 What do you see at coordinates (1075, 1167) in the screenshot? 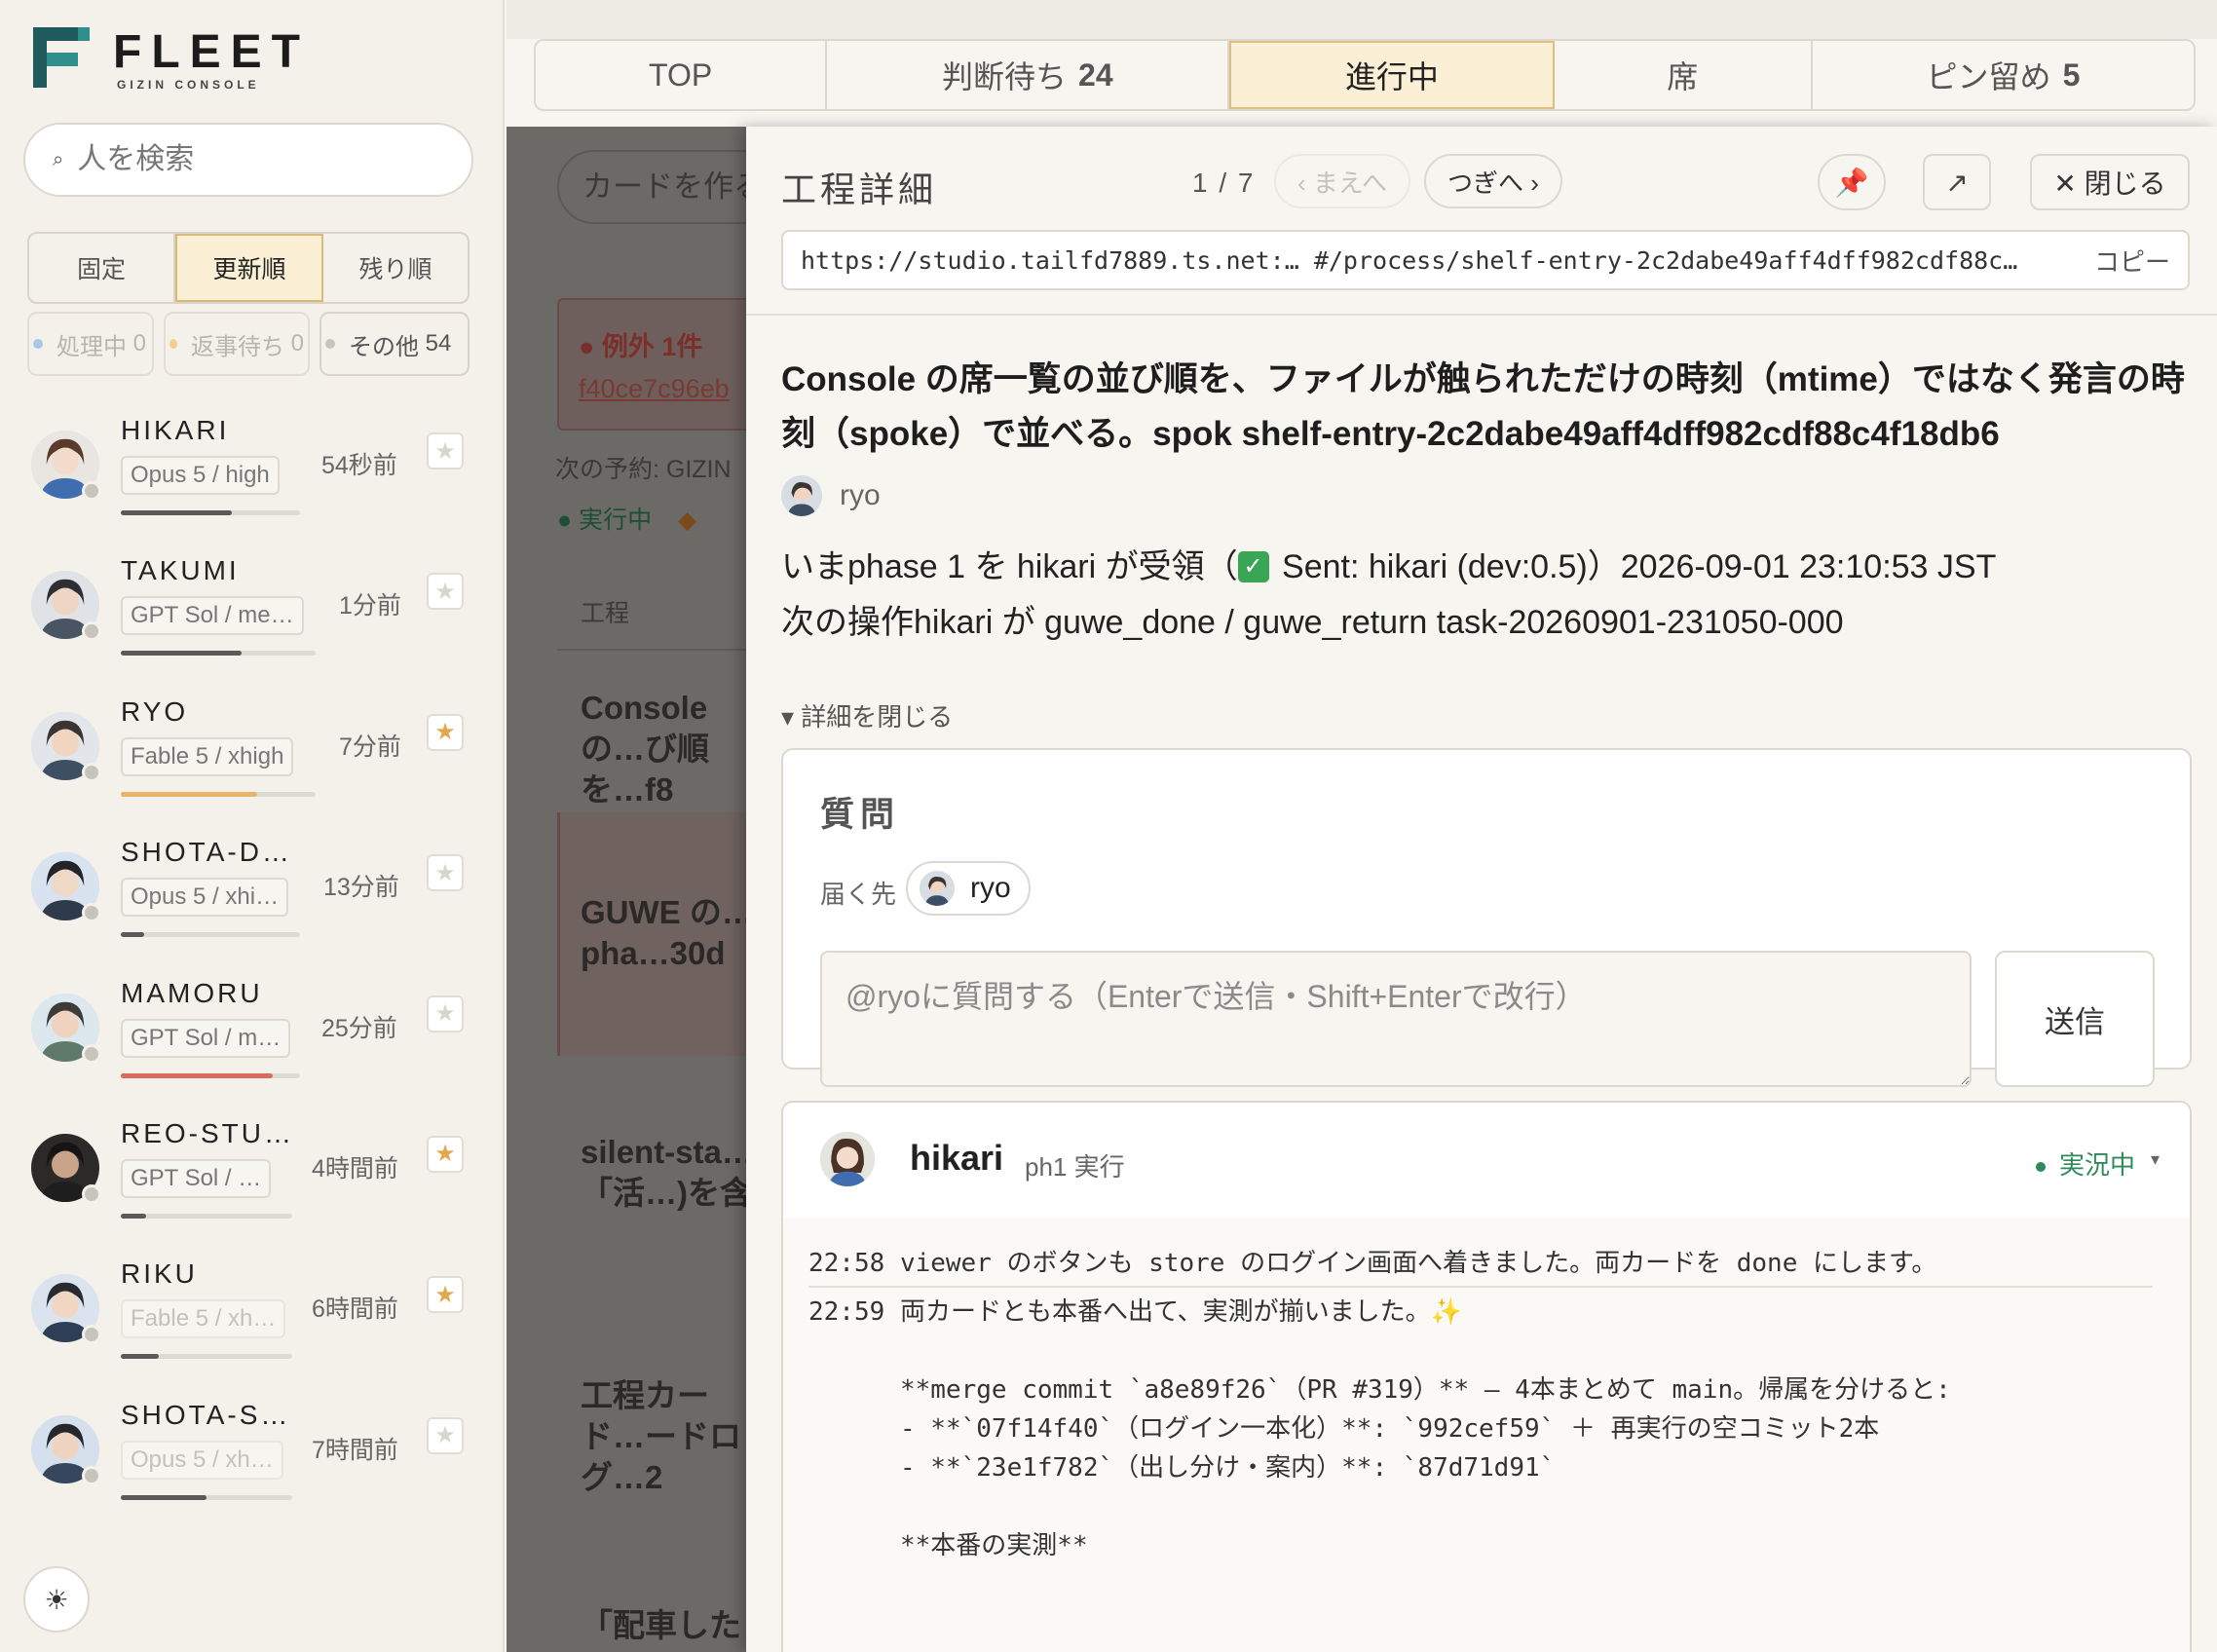
I see `worker-phase: ph1 実行` at bounding box center [1075, 1167].